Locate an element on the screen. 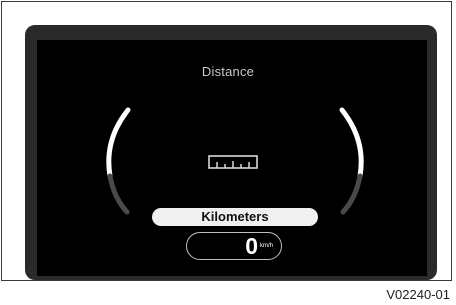  speed-unit: km/h is located at coordinates (267, 246).